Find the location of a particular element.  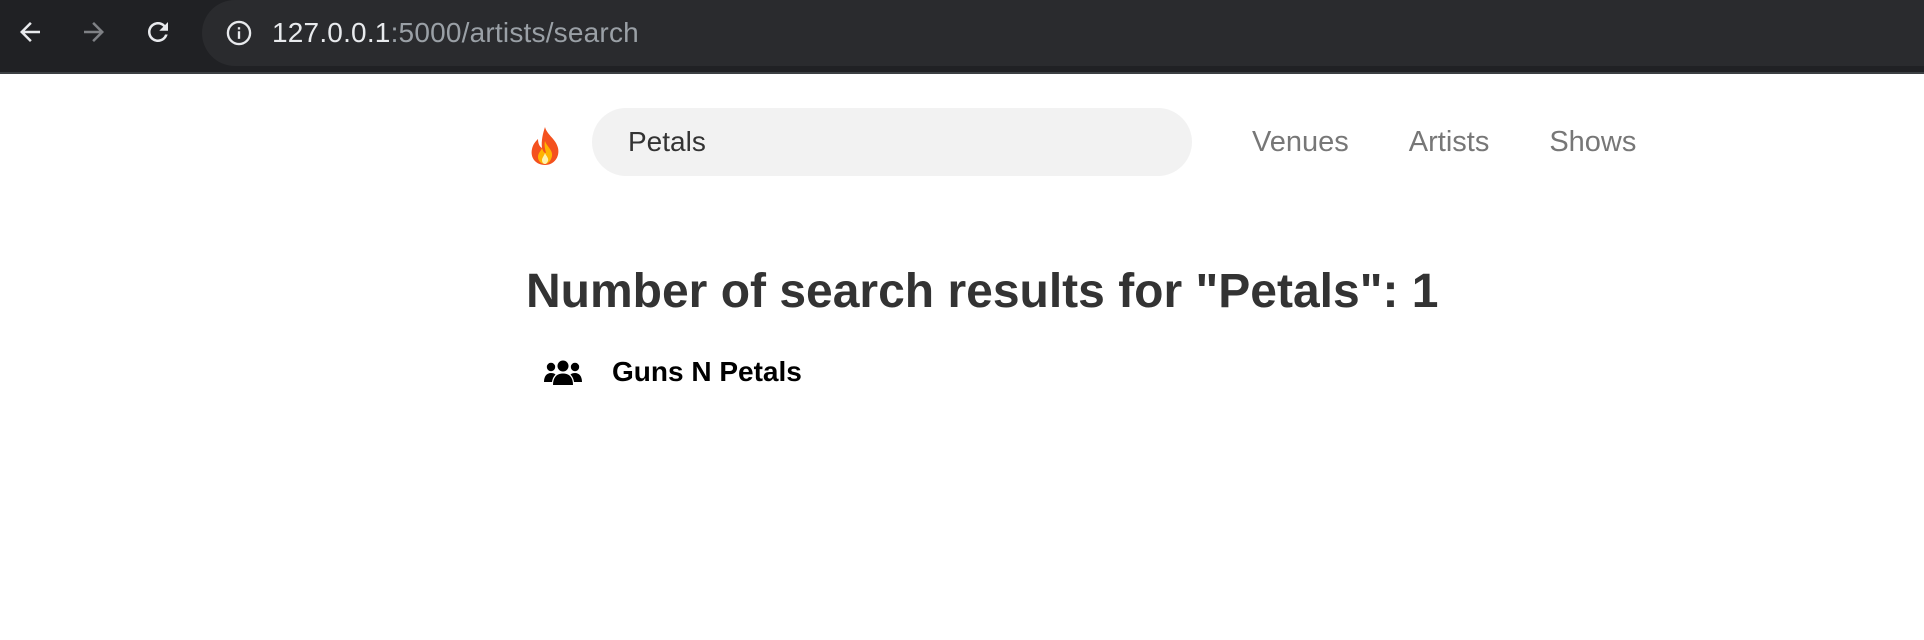

users-icon is located at coordinates (563, 372).